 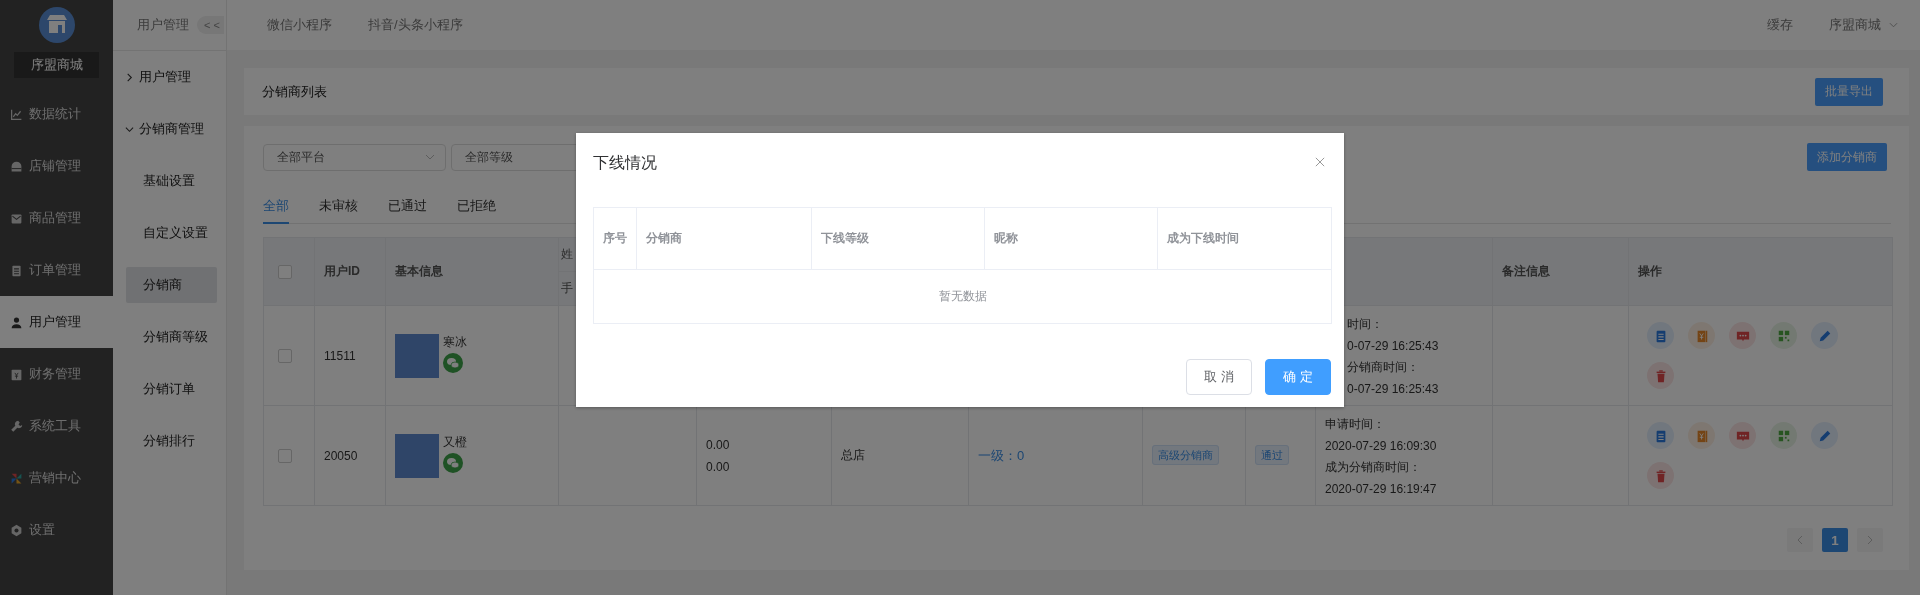 I want to click on line-chart-icon, so click(x=16, y=114).